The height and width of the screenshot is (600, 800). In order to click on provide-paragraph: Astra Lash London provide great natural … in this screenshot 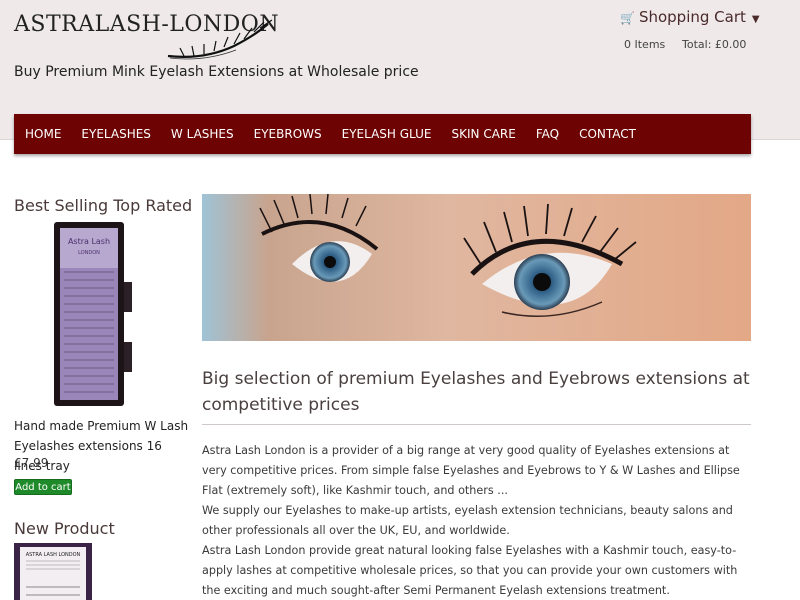, I will do `click(470, 570)`.